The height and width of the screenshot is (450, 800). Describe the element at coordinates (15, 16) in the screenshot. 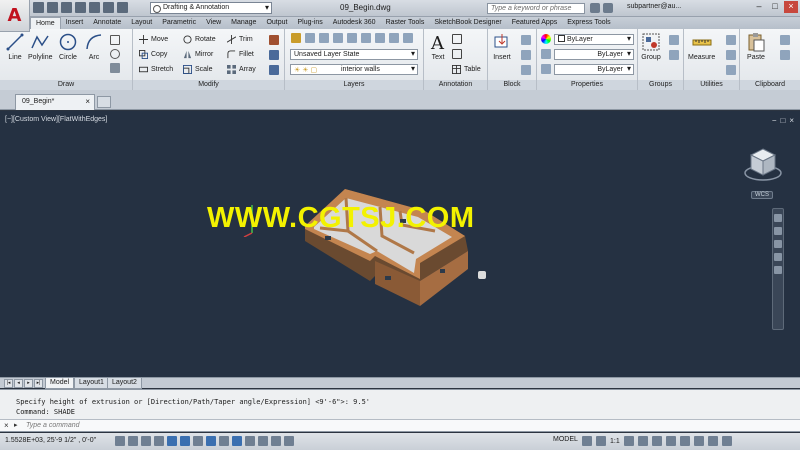

I see `application-menu-button: A` at that location.